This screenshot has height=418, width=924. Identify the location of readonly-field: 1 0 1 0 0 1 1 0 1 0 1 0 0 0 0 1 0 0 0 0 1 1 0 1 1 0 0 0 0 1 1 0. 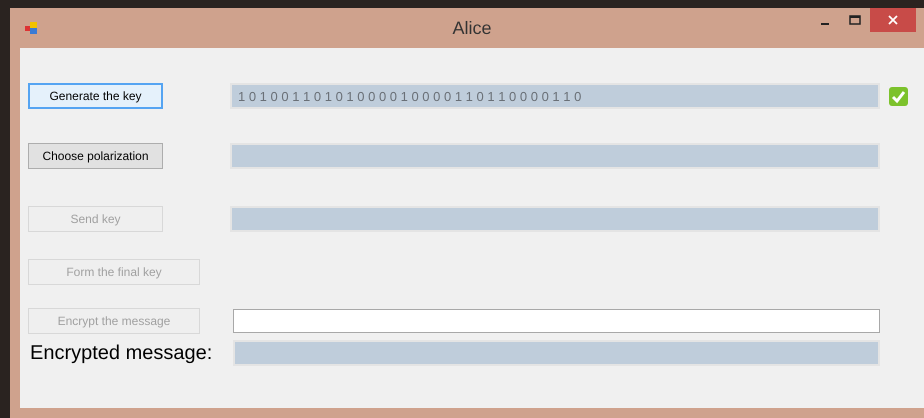
(555, 96).